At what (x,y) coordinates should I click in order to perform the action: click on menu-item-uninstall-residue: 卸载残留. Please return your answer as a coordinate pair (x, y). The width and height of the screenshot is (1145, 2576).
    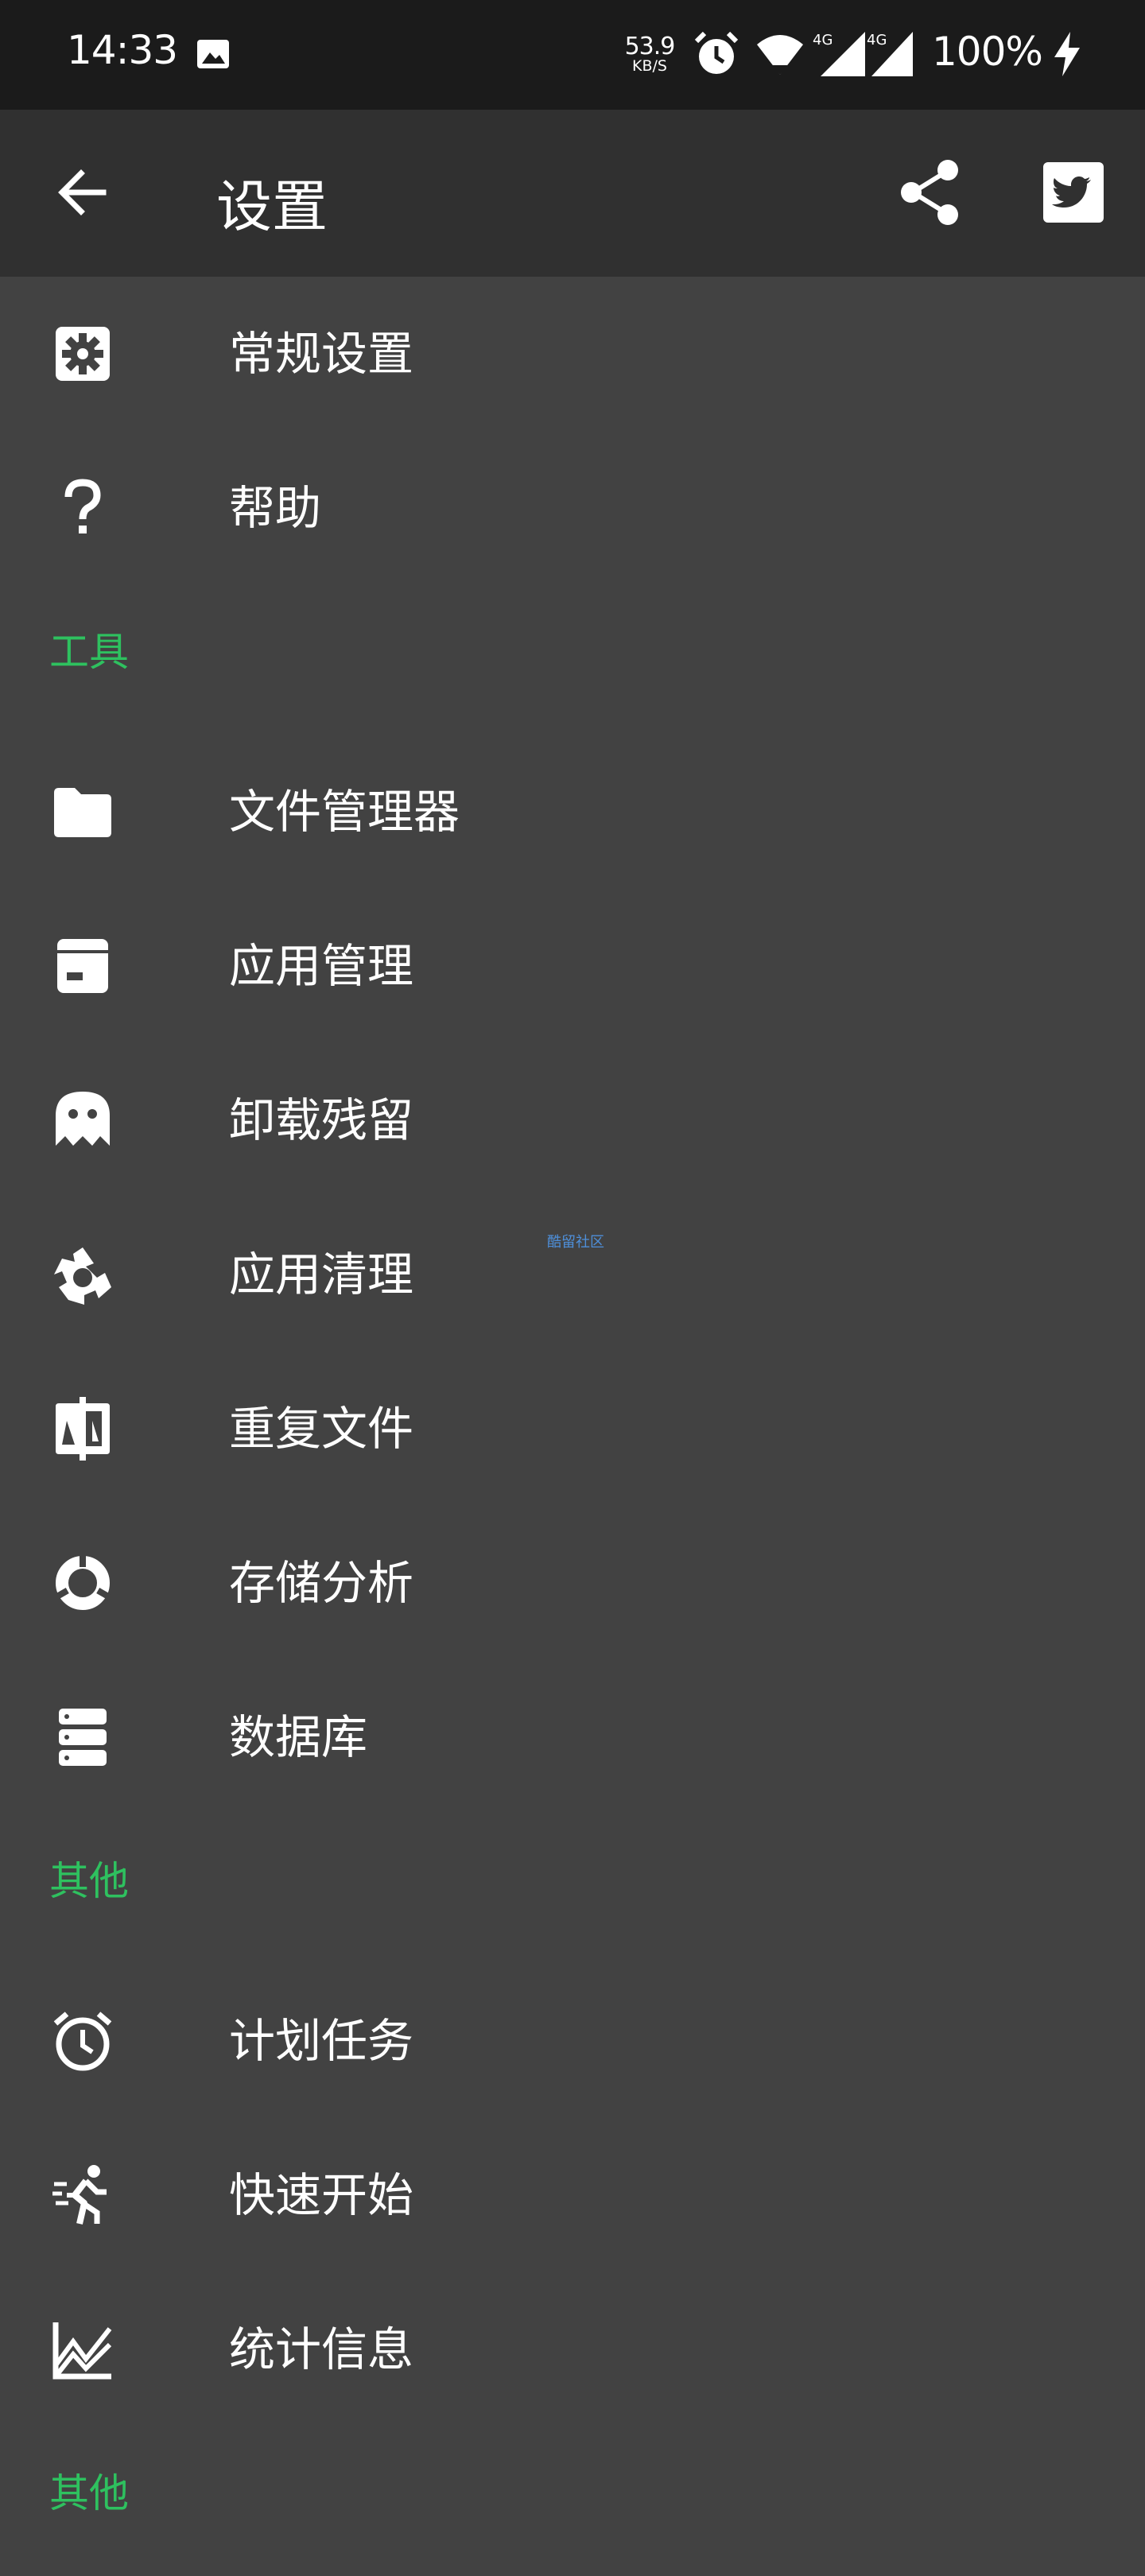
    Looking at the image, I should click on (572, 1120).